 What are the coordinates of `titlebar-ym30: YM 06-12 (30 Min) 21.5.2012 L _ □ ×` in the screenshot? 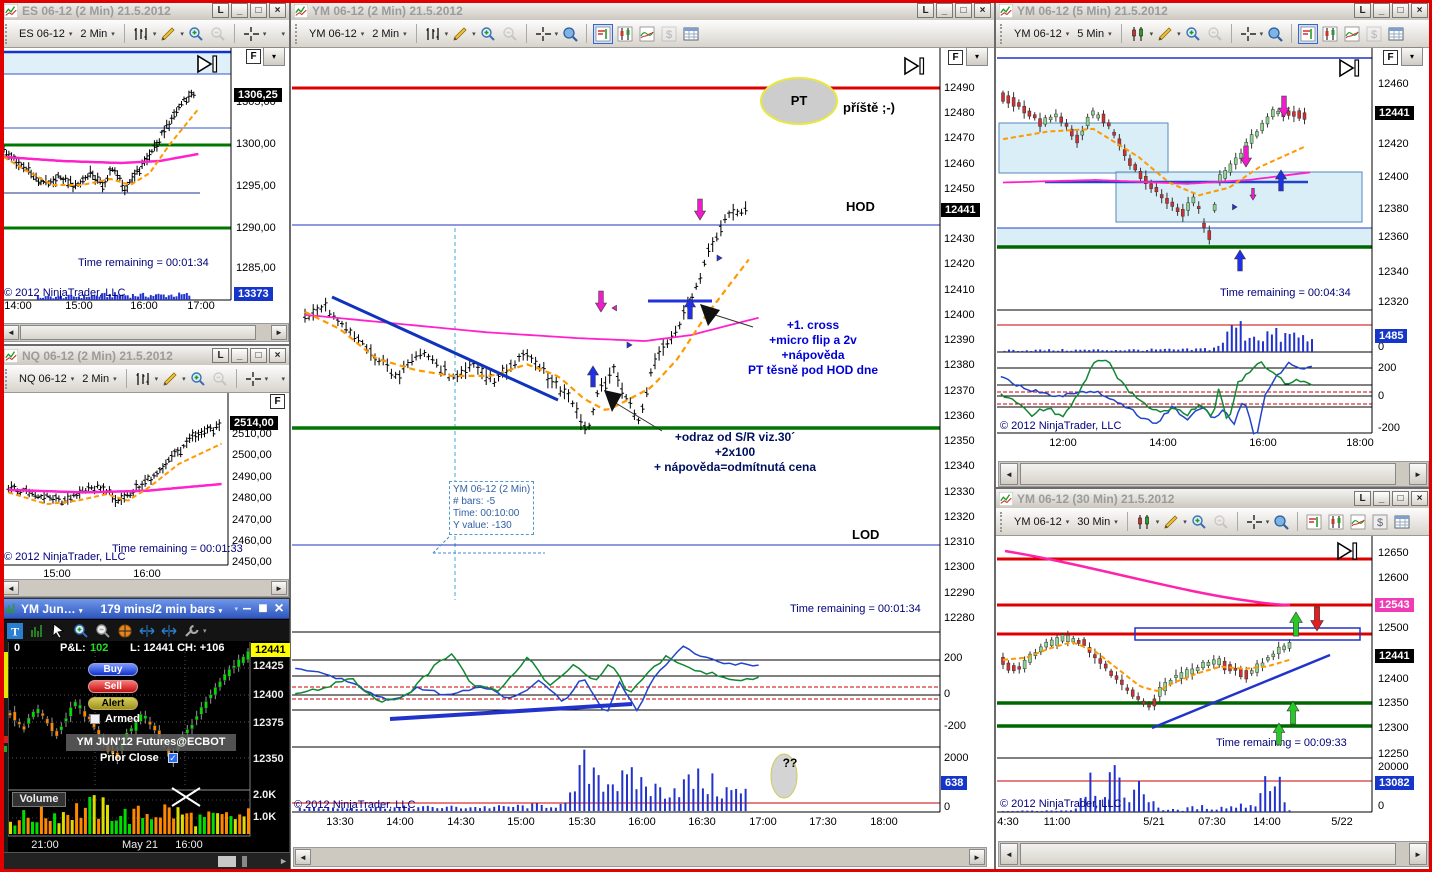 It's located at (1213, 499).